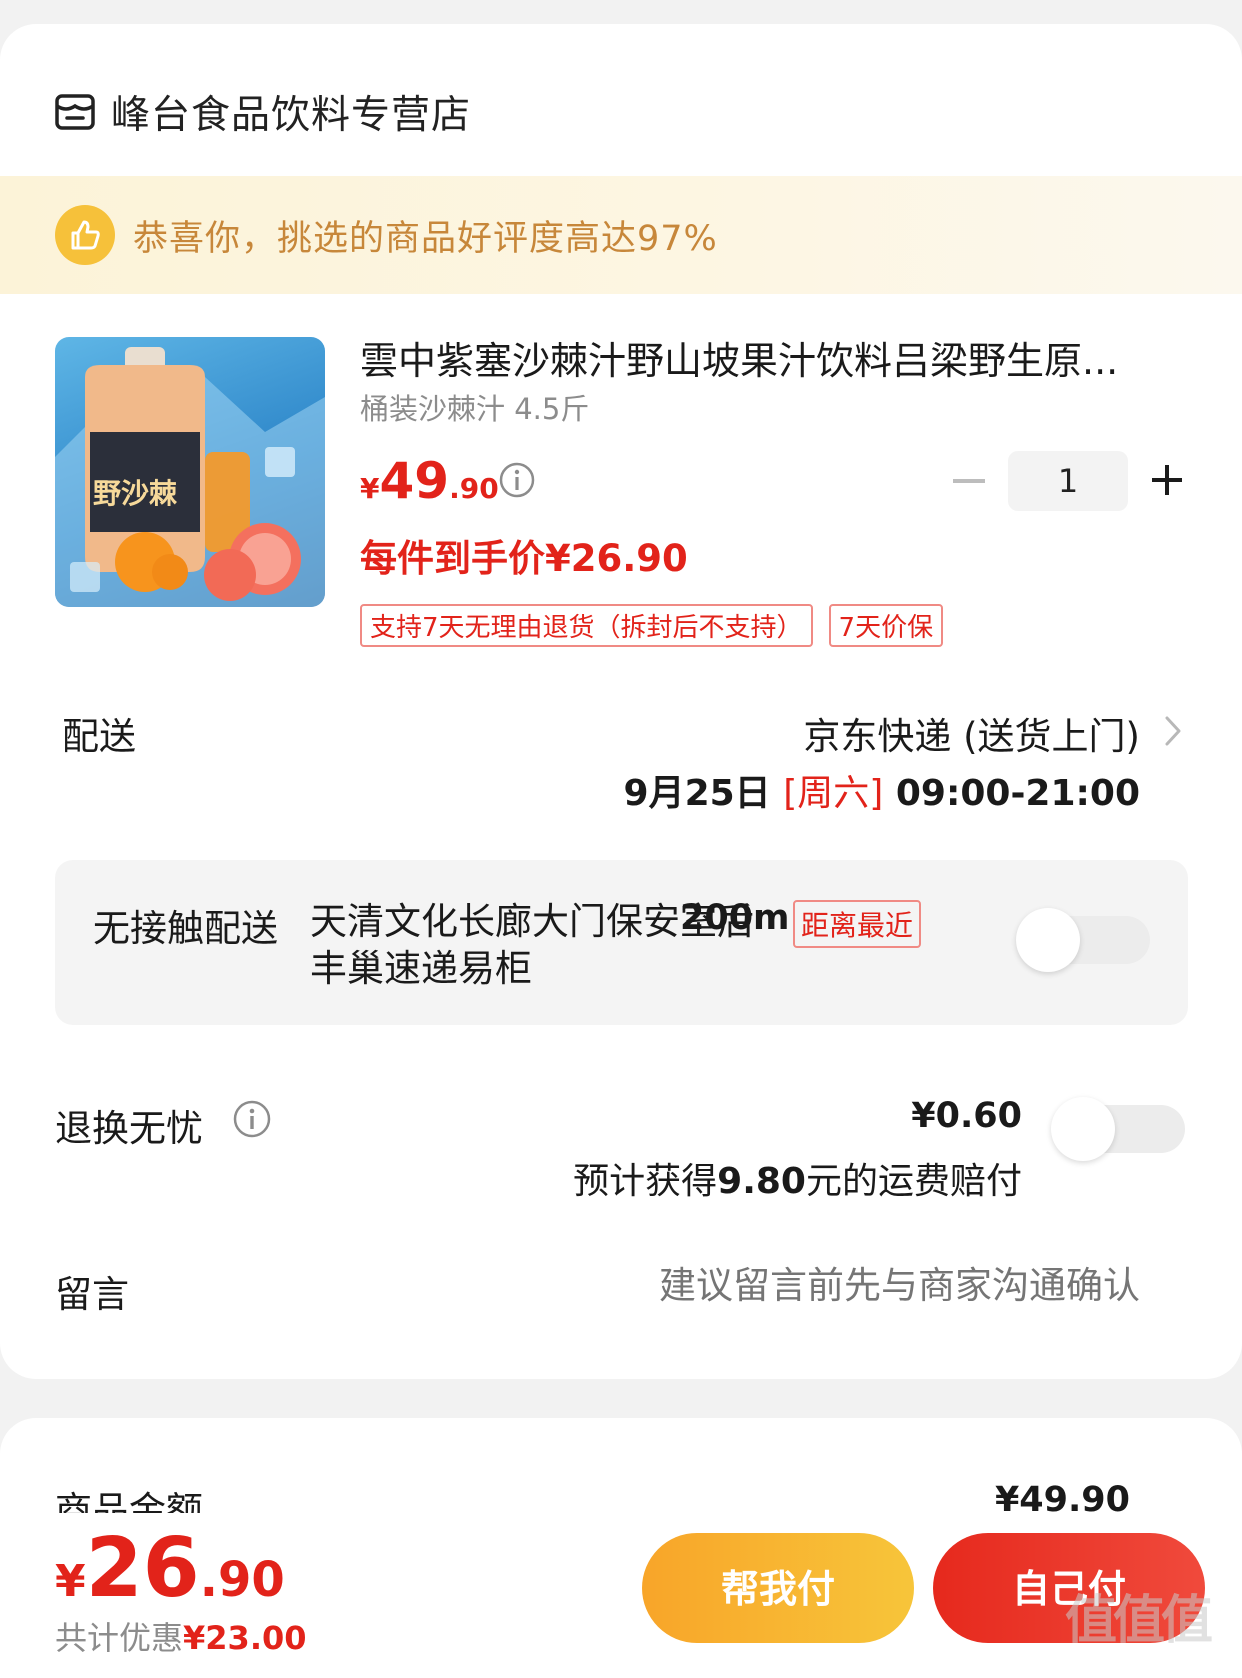  I want to click on help-me-pay-button: 帮我付, so click(778, 1588).